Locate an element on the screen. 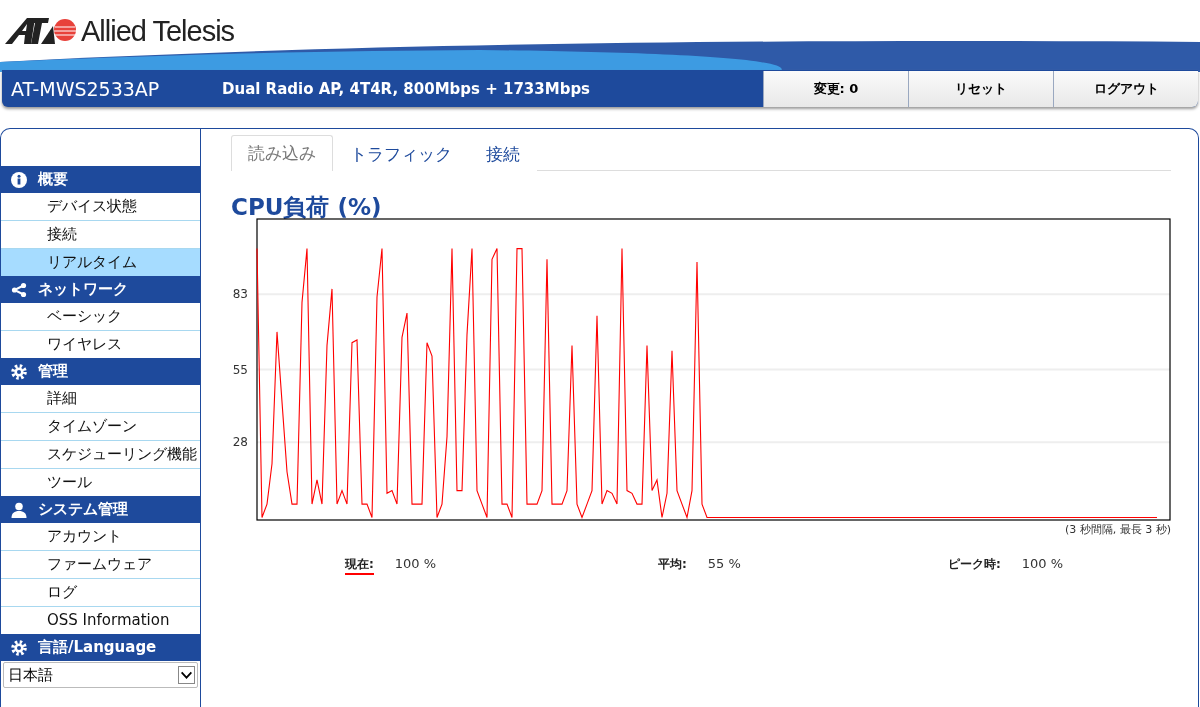  chart-note: (3 秒間隔, 最長 3 秒) is located at coordinates (1117, 529).